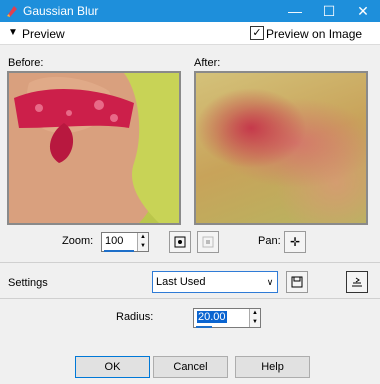  Describe the element at coordinates (114, 241) in the screenshot. I see `zoom-value: 100` at that location.